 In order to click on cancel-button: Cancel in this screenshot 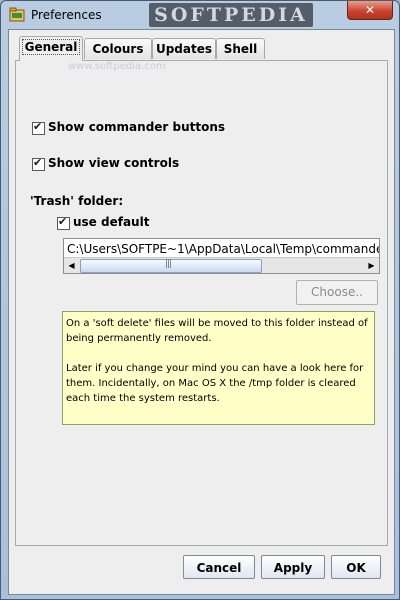, I will do `click(219, 567)`.